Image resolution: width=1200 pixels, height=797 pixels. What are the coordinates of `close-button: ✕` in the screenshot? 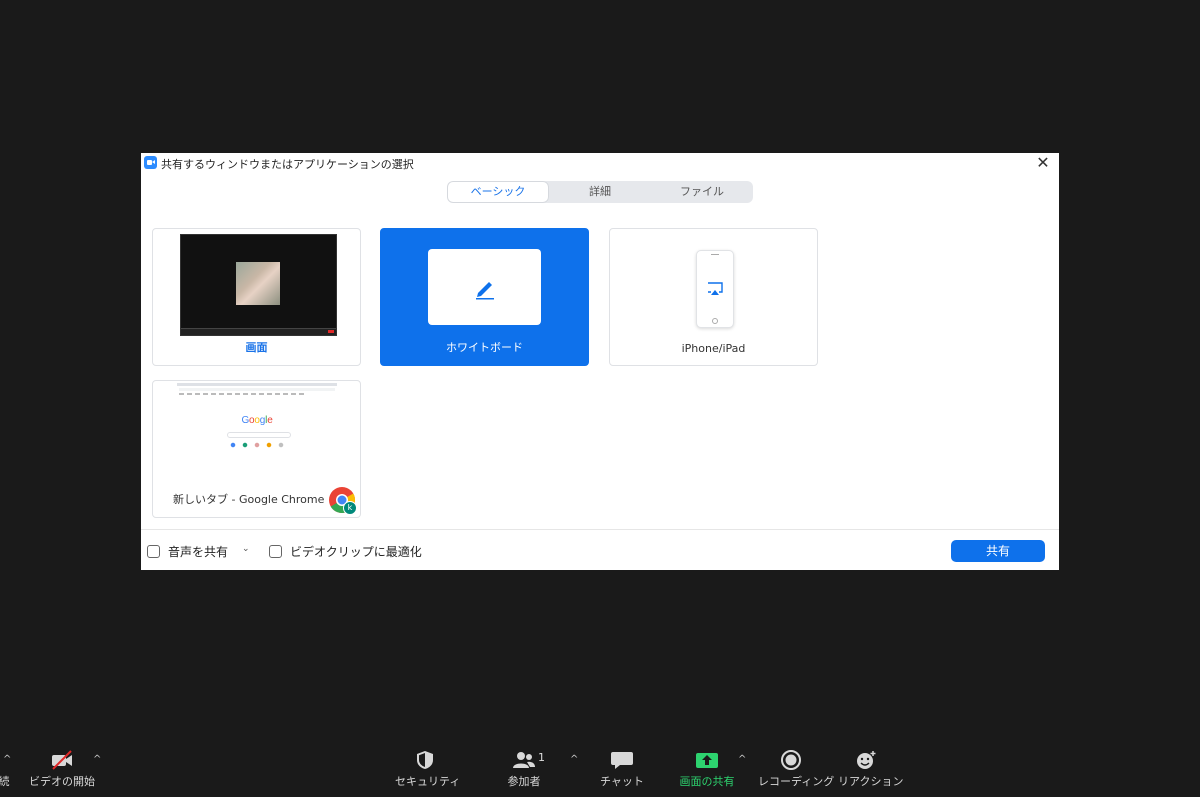 It's located at (1043, 163).